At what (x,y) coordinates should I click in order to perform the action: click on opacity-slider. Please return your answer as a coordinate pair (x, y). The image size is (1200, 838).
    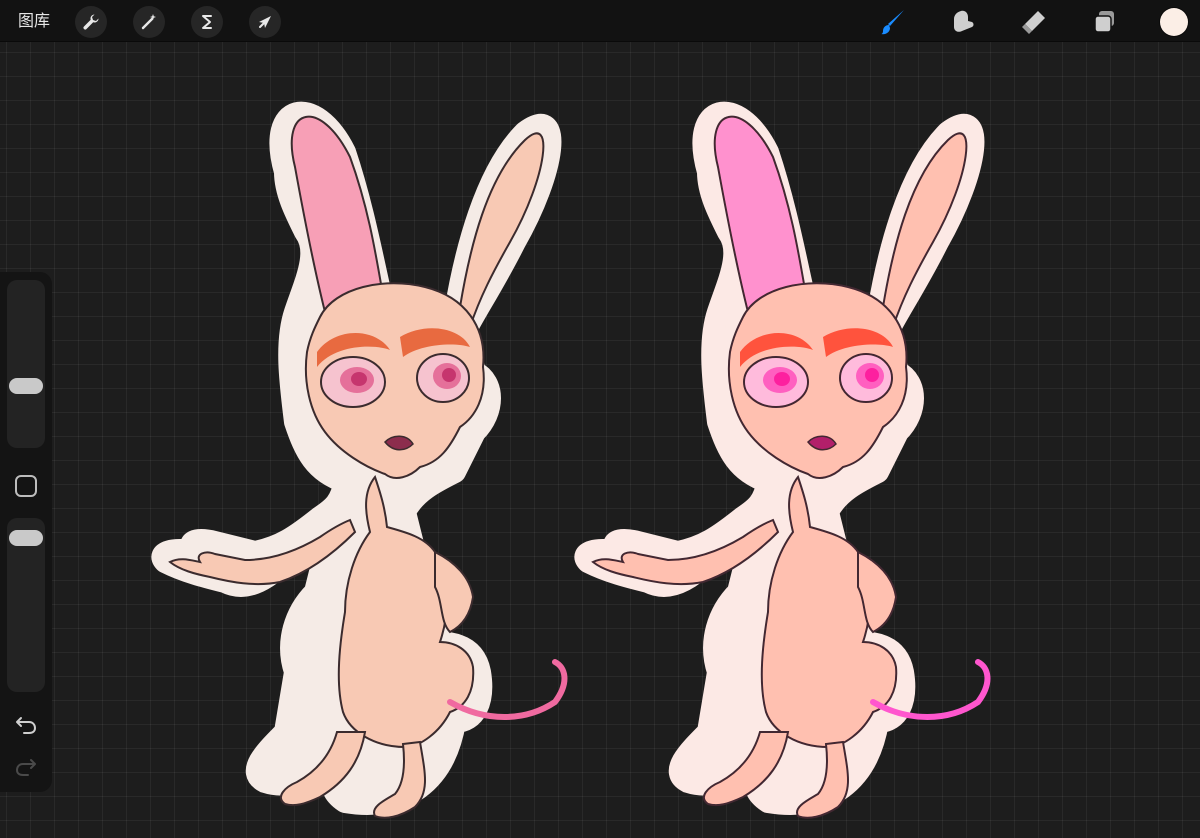
    Looking at the image, I should click on (26, 605).